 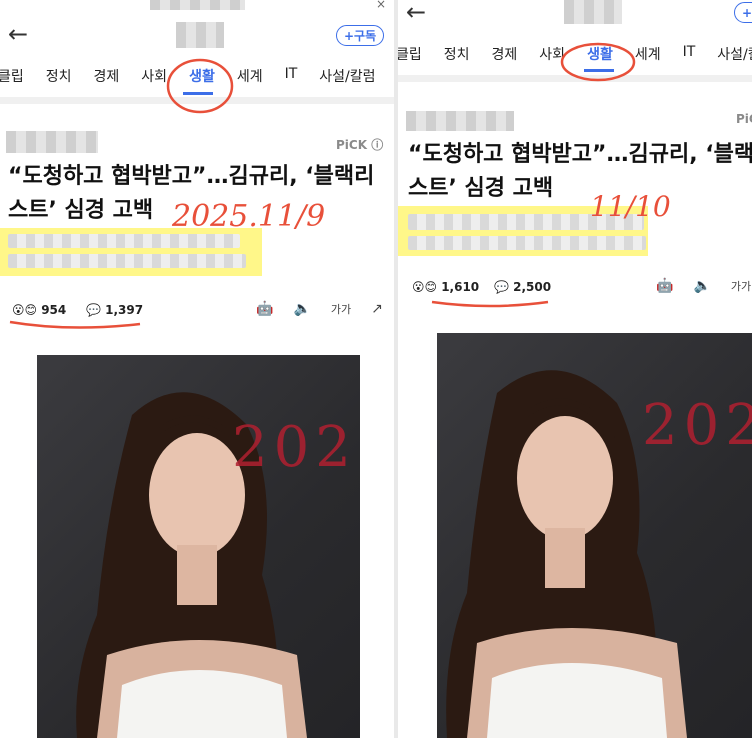 I want to click on comment-count: 💬 1,397, so click(x=114, y=310).